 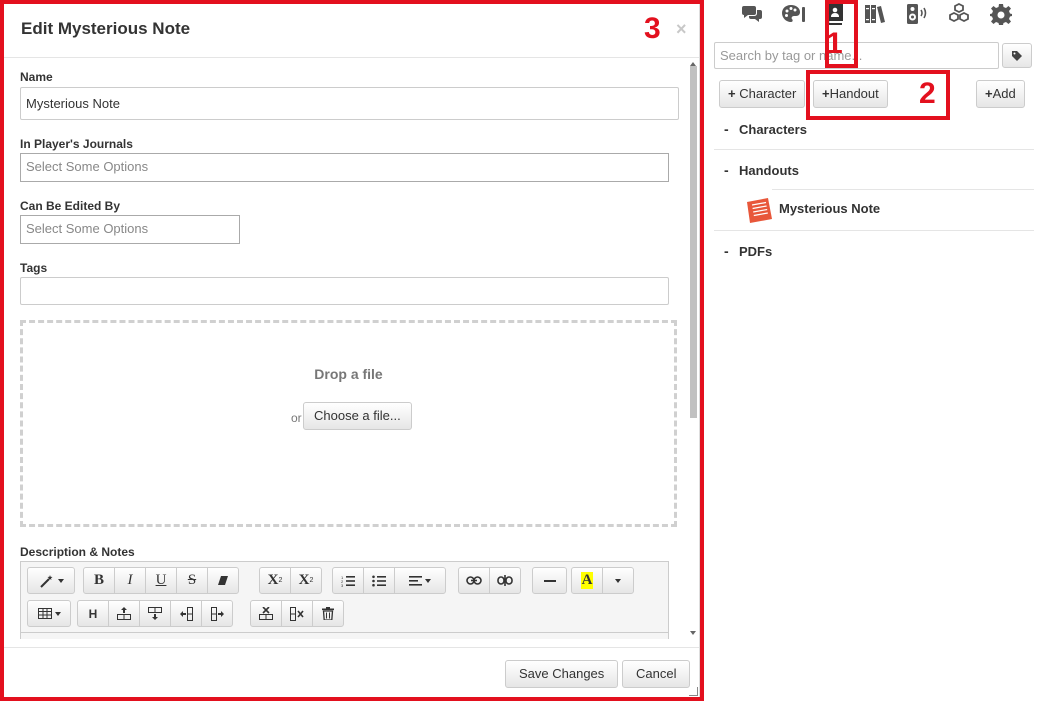 I want to click on link-icon, so click(x=474, y=580).